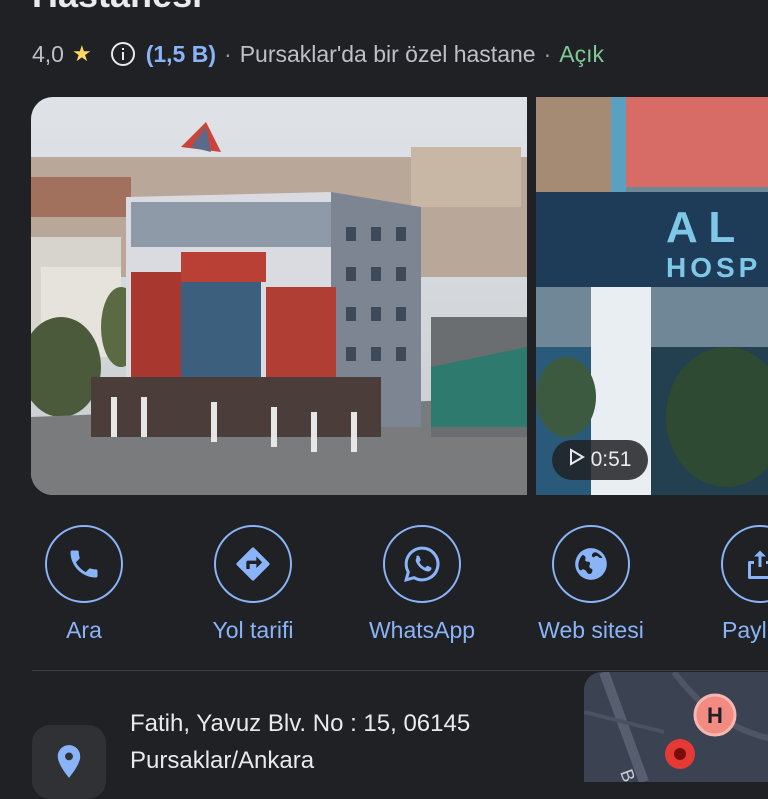  I want to click on phone-icon, so click(84, 564).